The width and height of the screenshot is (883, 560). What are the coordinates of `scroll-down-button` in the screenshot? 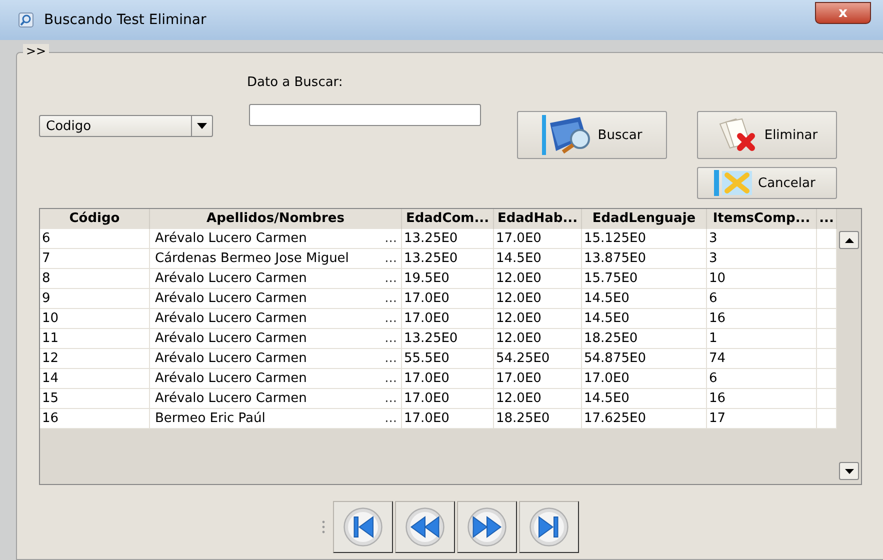 It's located at (849, 471).